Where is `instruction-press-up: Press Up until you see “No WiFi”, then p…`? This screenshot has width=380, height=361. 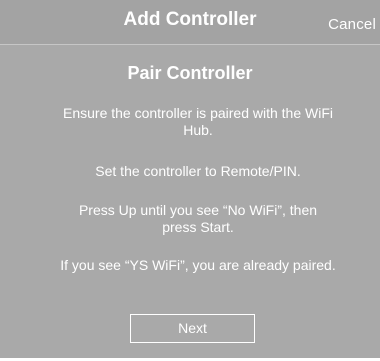 instruction-press-up: Press Up until you see “No WiFi”, then p… is located at coordinates (198, 218).